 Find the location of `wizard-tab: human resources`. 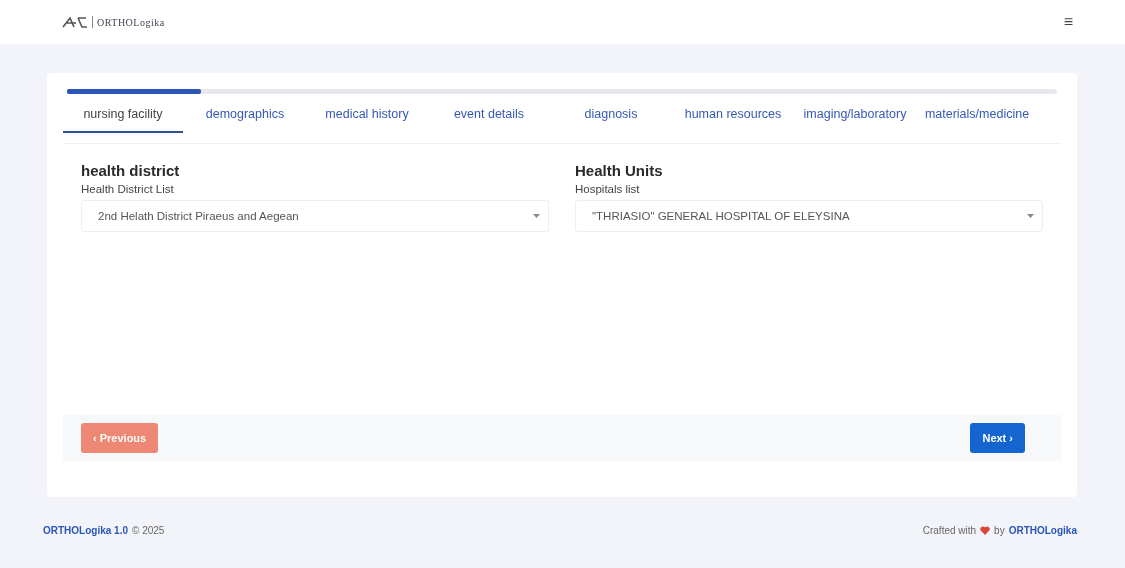

wizard-tab: human resources is located at coordinates (733, 118).